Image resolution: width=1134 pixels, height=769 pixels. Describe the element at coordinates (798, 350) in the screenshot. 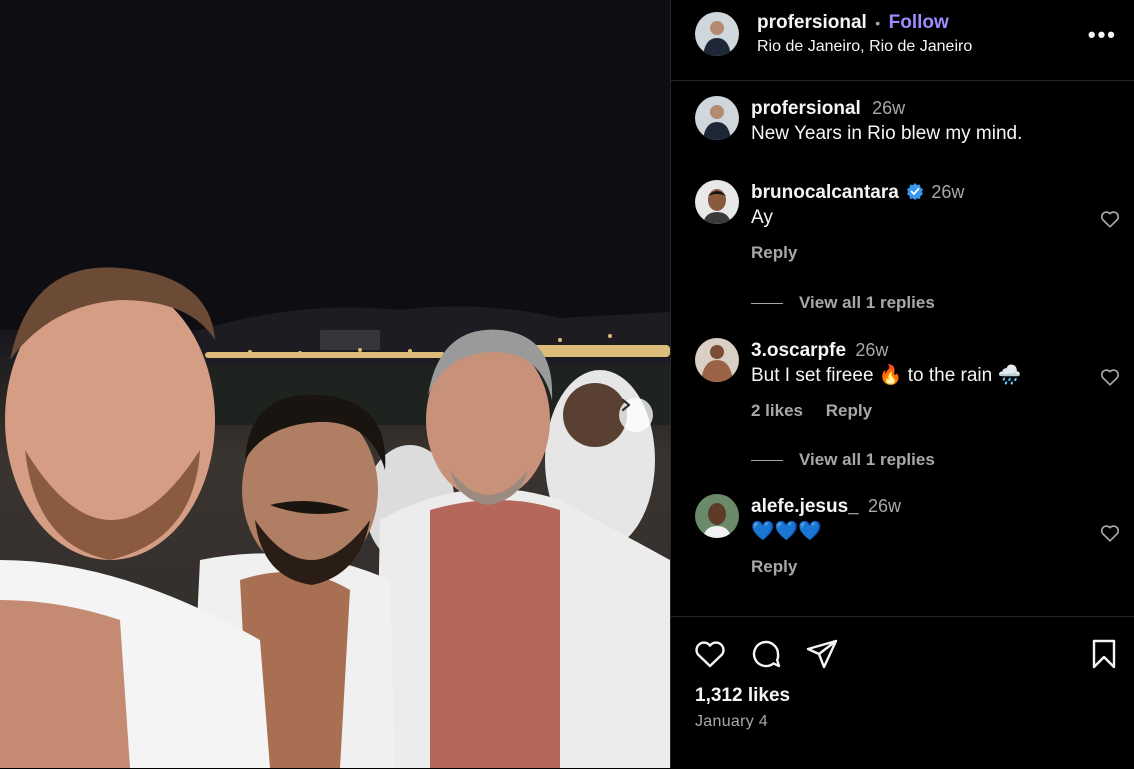

I see `comment-username: 3.oscarpfe` at that location.